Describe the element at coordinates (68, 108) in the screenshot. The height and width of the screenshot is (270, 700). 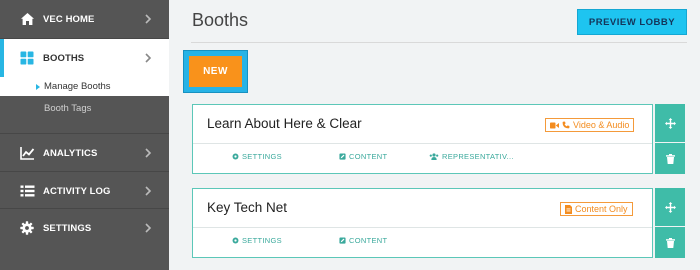
I see `subnav-booth-tags-label: Booth Tags` at that location.